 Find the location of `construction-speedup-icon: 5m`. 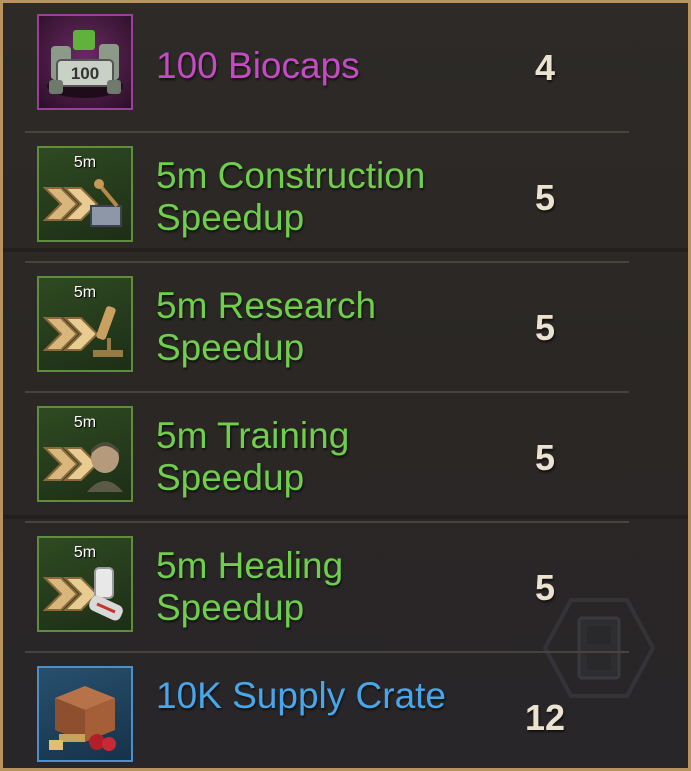

construction-speedup-icon: 5m is located at coordinates (85, 194).